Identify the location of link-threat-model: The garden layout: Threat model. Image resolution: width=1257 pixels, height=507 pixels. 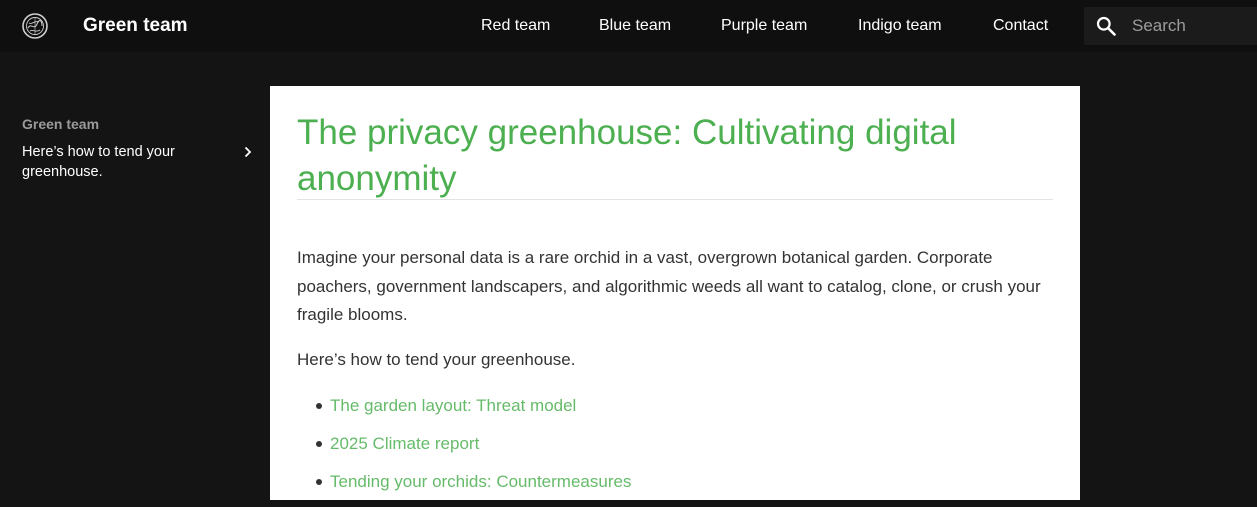
(453, 405).